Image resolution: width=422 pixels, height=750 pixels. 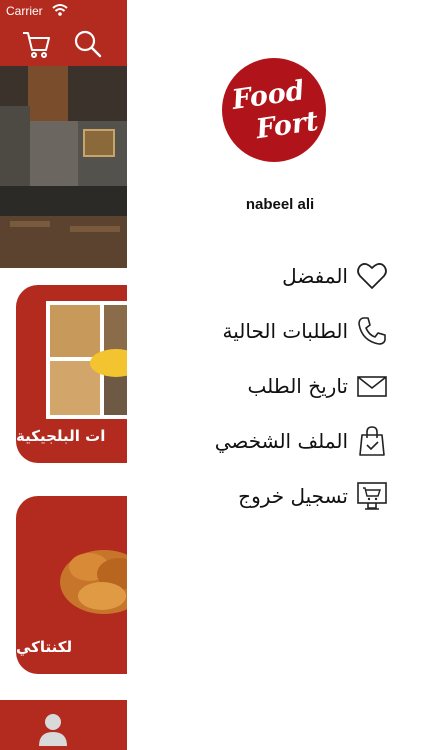 What do you see at coordinates (88, 44) in the screenshot?
I see `search-icon` at bounding box center [88, 44].